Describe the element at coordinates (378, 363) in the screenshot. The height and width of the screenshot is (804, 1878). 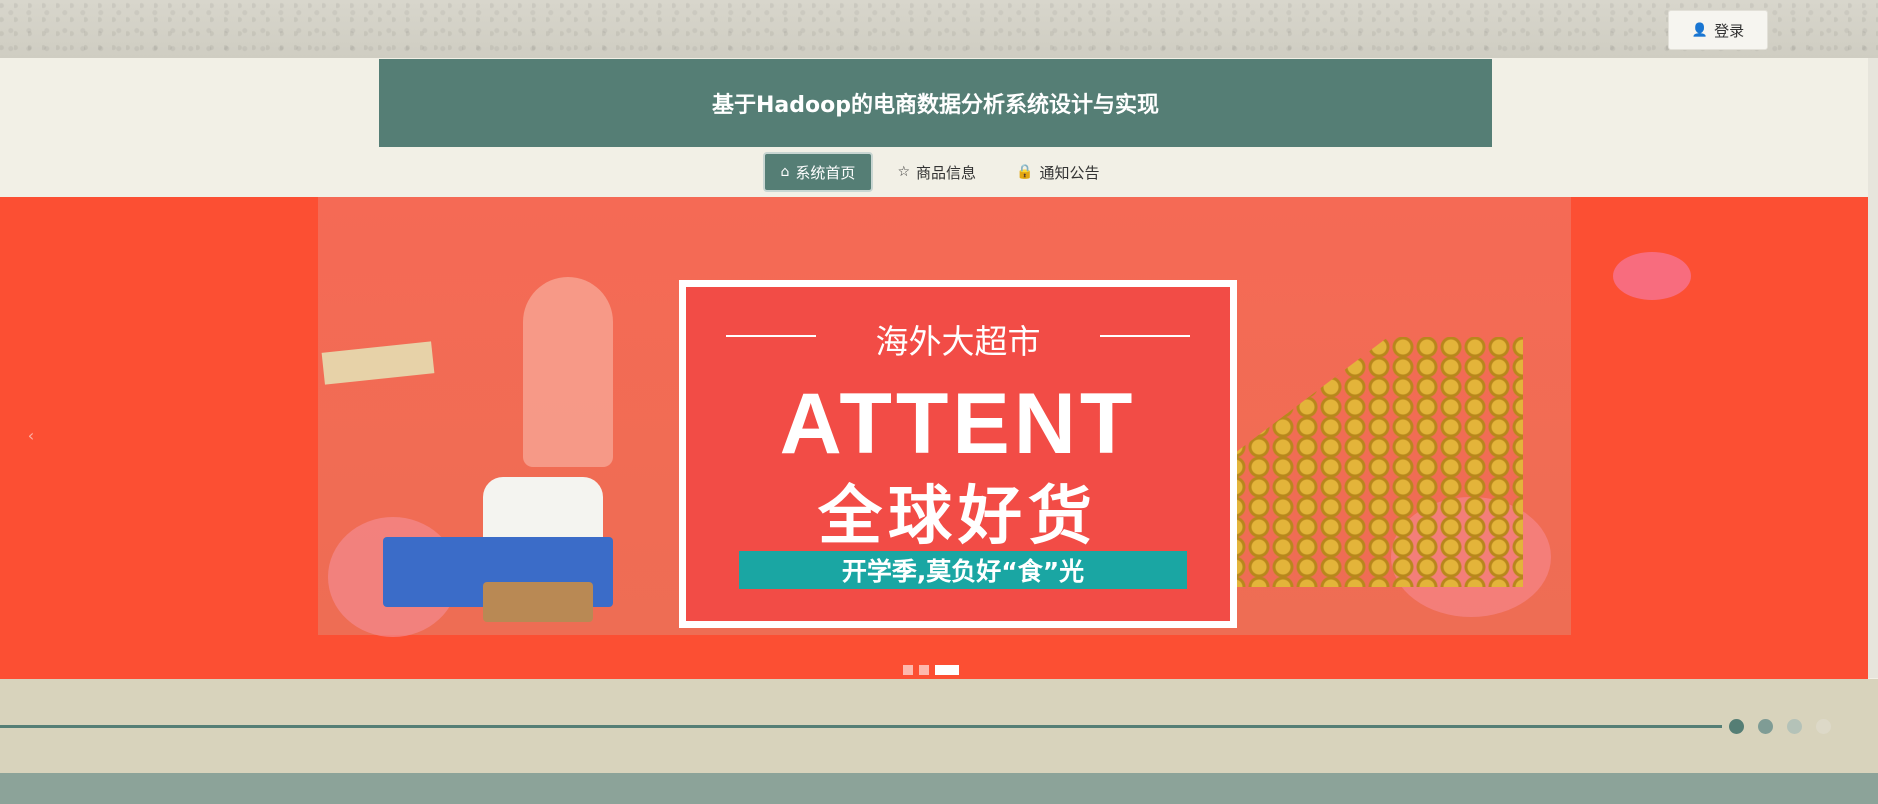
I see `chocolate-image` at that location.